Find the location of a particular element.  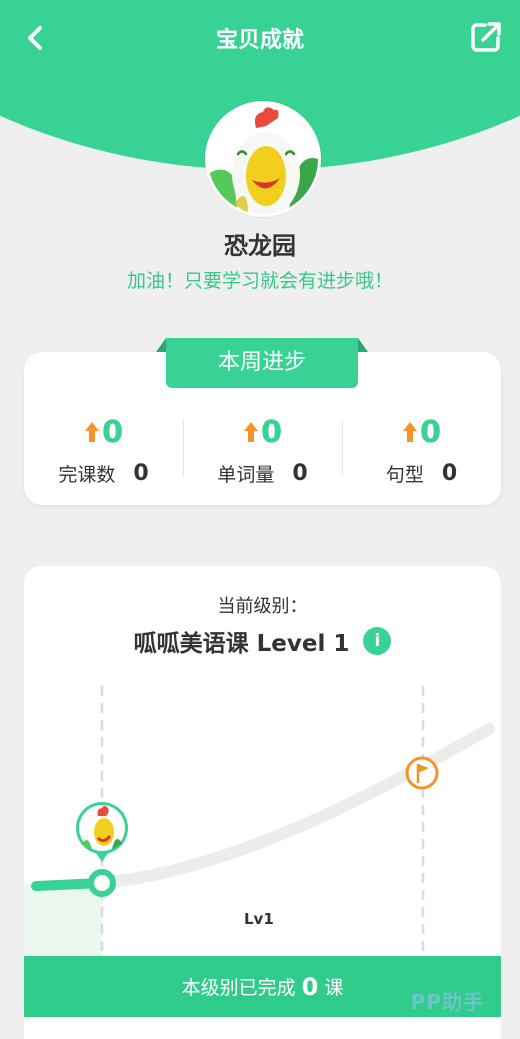

motto-text: 加油！只要学习就会有进步哦！ is located at coordinates (259, 281).